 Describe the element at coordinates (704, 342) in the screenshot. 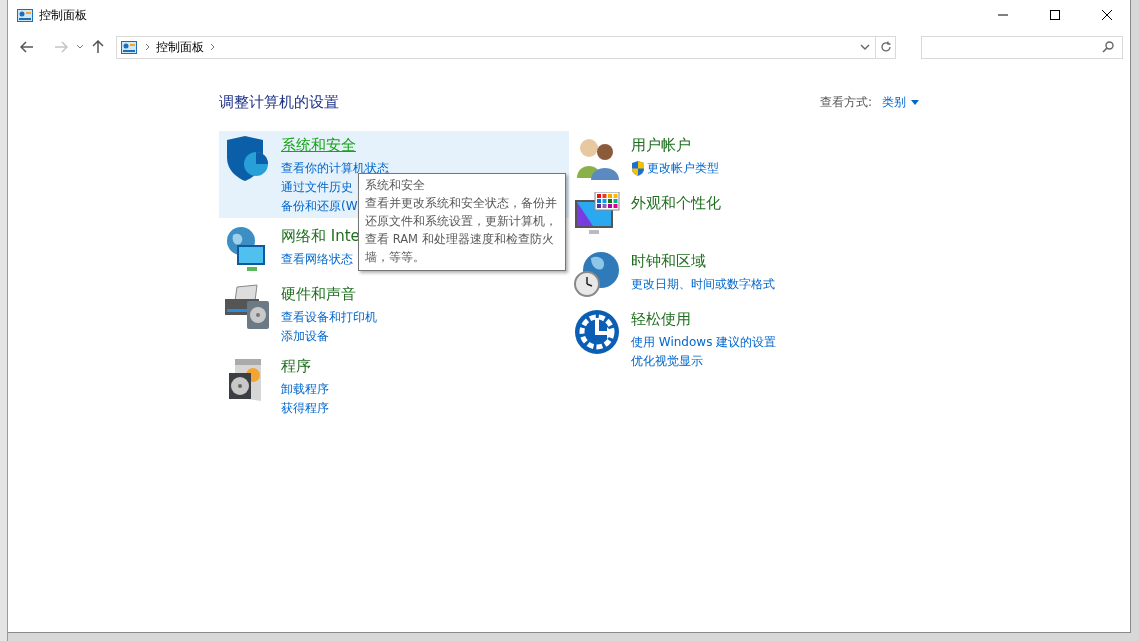

I see `task-link: 使用 Windows 建议的设置` at that location.